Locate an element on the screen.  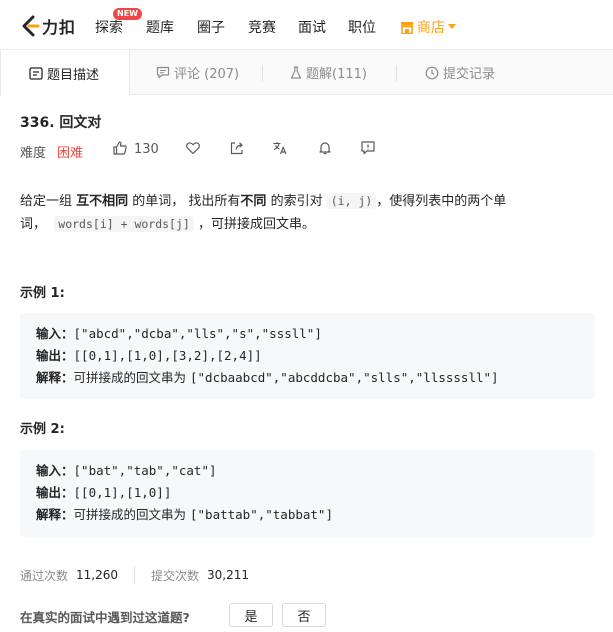
nav-interview: 面试 is located at coordinates (312, 27).